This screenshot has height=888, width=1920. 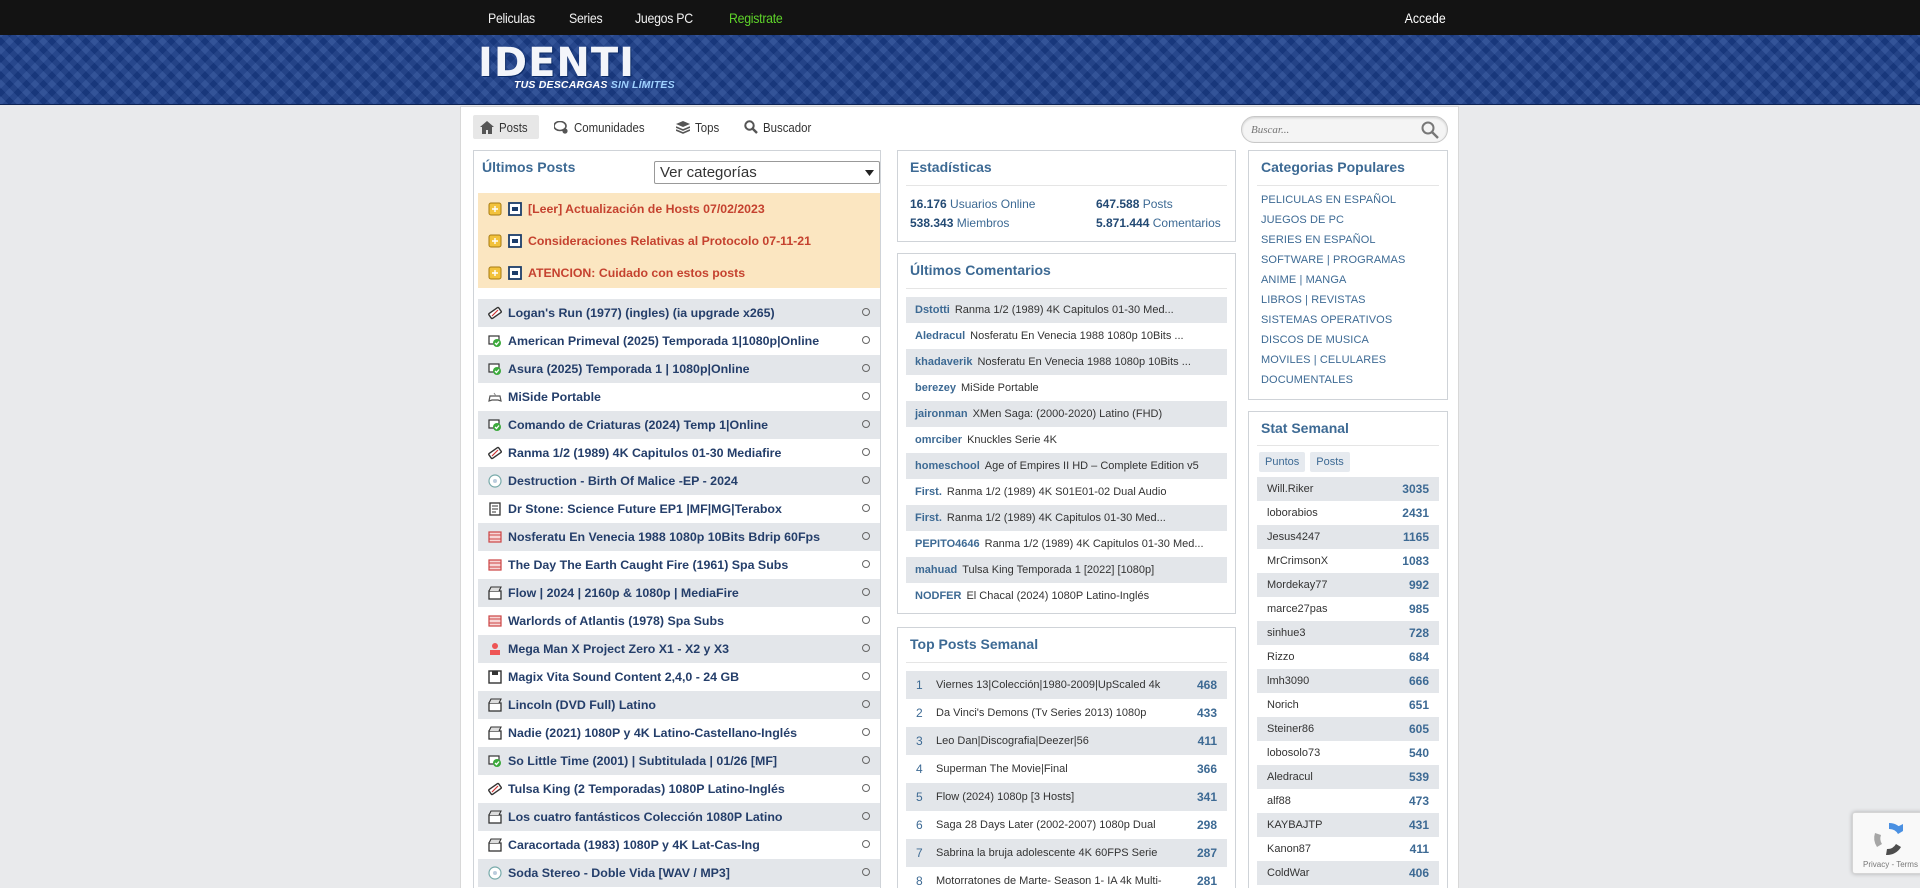 What do you see at coordinates (1348, 609) in the screenshot?
I see `weekly-user-row: marce27pas 985` at bounding box center [1348, 609].